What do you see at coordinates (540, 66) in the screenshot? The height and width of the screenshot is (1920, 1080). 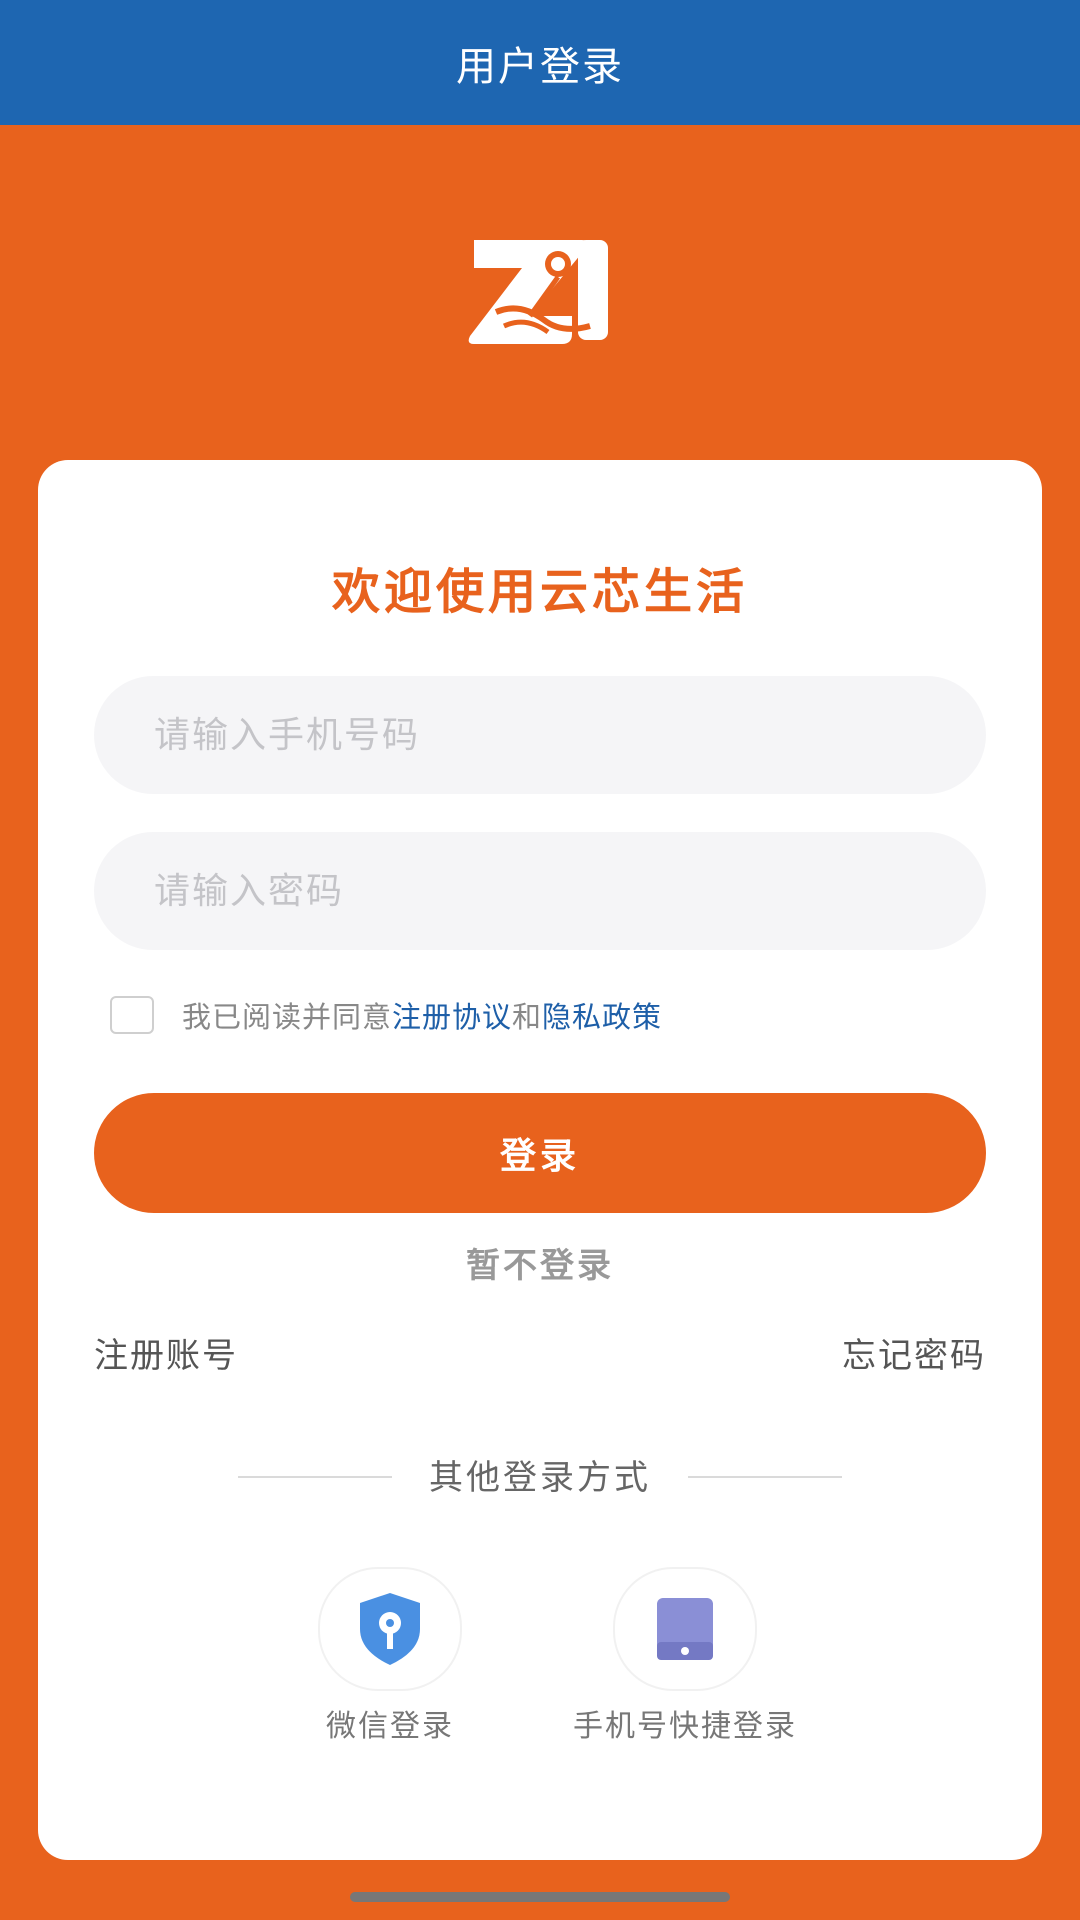 I see `page-title: 用户登录` at bounding box center [540, 66].